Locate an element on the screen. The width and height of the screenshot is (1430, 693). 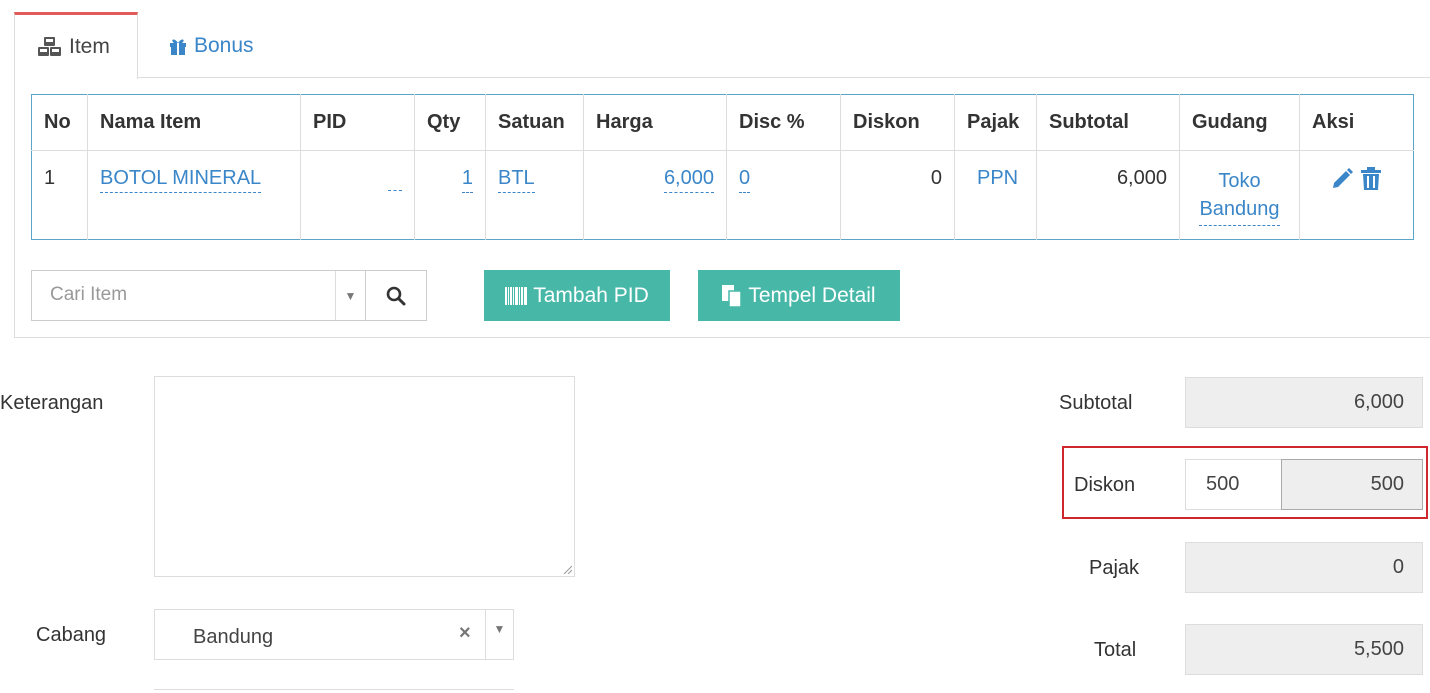
cell-subtotal: 6,000 is located at coordinates (1108, 195).